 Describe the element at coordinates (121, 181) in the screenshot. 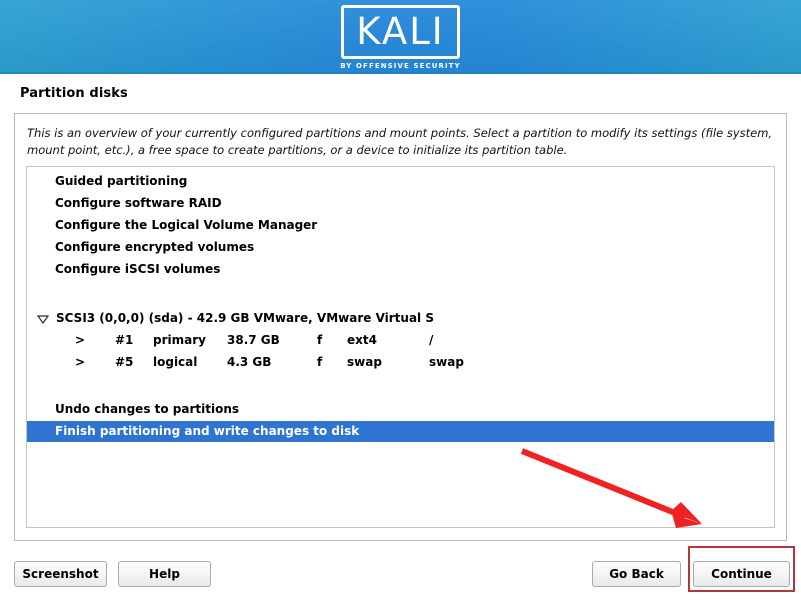

I see `list-item-label: Guided partitioning` at that location.